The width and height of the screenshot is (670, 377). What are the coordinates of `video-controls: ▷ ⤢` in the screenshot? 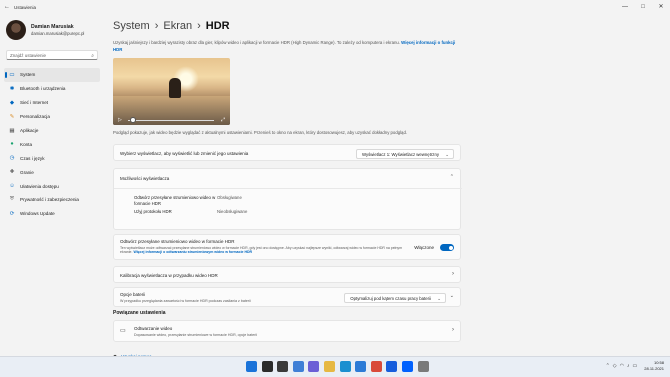 It's located at (171, 120).